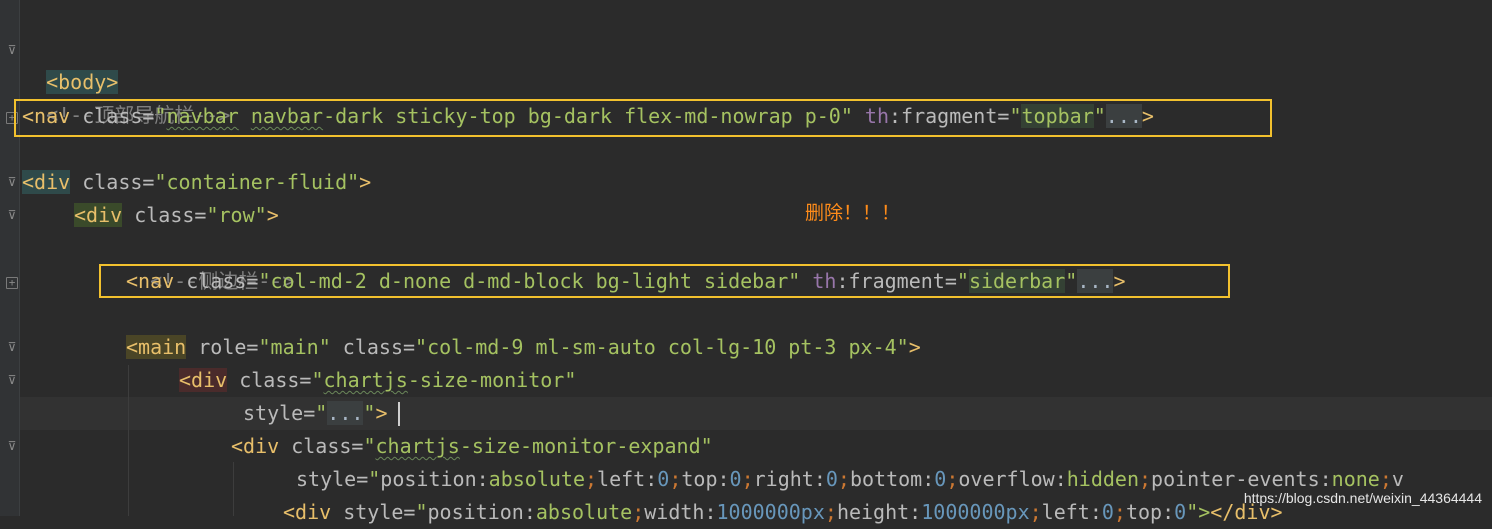 Image resolution: width=1492 pixels, height=529 pixels. What do you see at coordinates (70, 63) in the screenshot?
I see `code-line: <body>` at bounding box center [70, 63].